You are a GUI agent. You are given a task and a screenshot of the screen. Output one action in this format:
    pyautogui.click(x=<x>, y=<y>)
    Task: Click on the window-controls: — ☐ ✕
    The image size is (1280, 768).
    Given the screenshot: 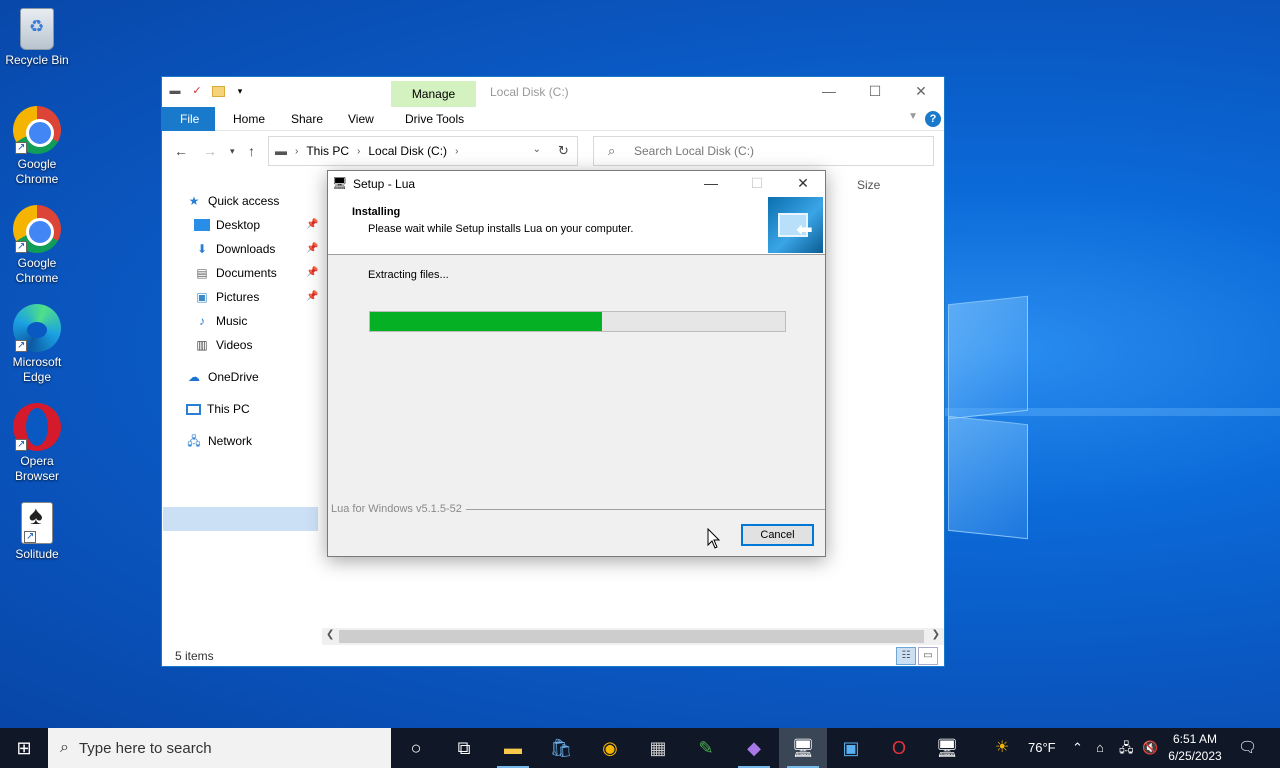 What is the action you would take?
    pyautogui.click(x=875, y=92)
    